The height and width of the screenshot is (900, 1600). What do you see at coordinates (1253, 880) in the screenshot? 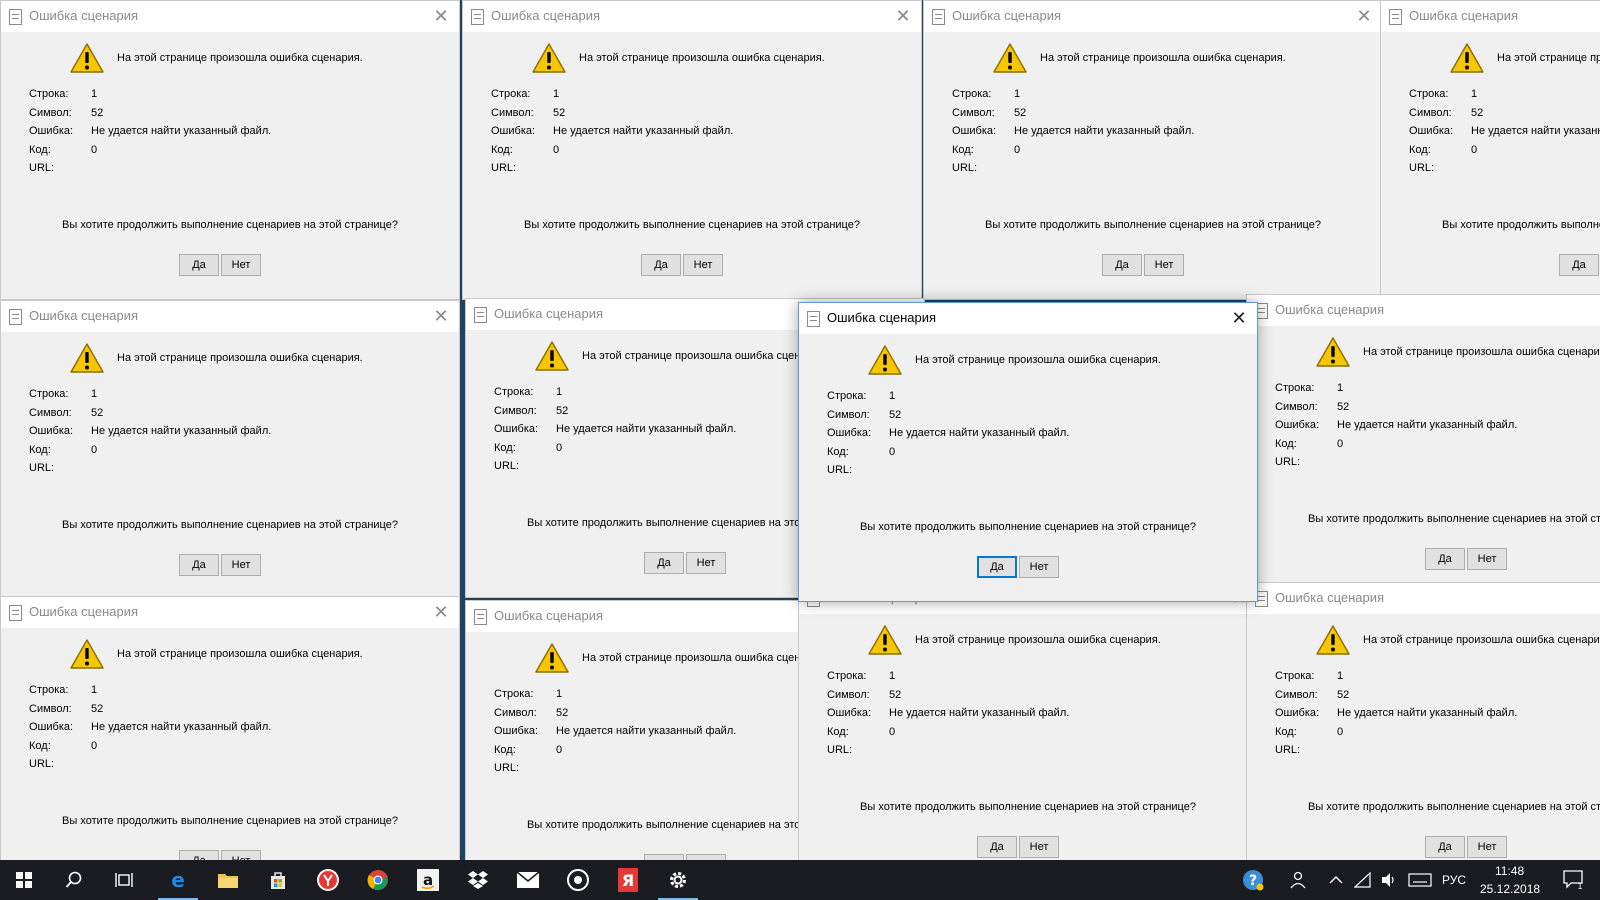
I see `help-tray-icon: ?` at bounding box center [1253, 880].